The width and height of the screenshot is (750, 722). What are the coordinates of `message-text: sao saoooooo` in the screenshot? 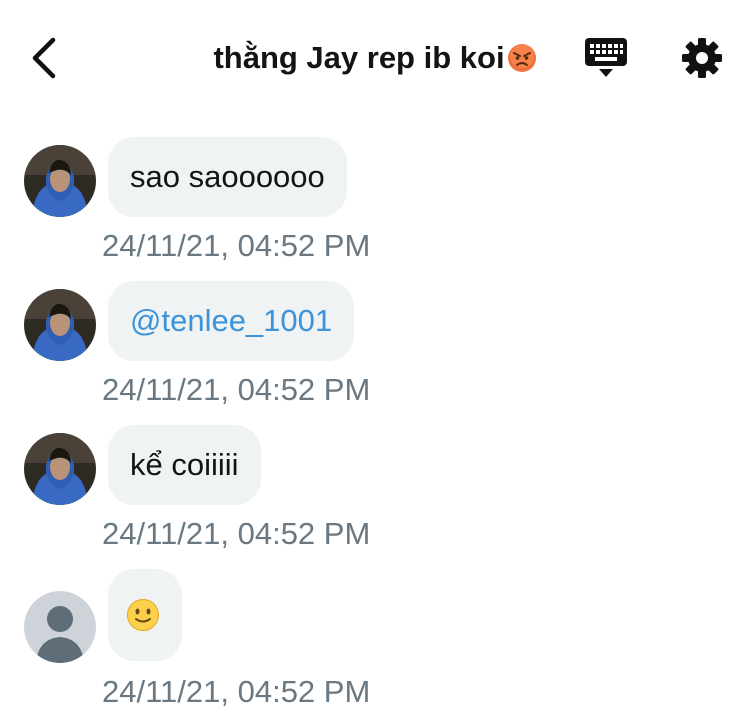 It's located at (227, 176).